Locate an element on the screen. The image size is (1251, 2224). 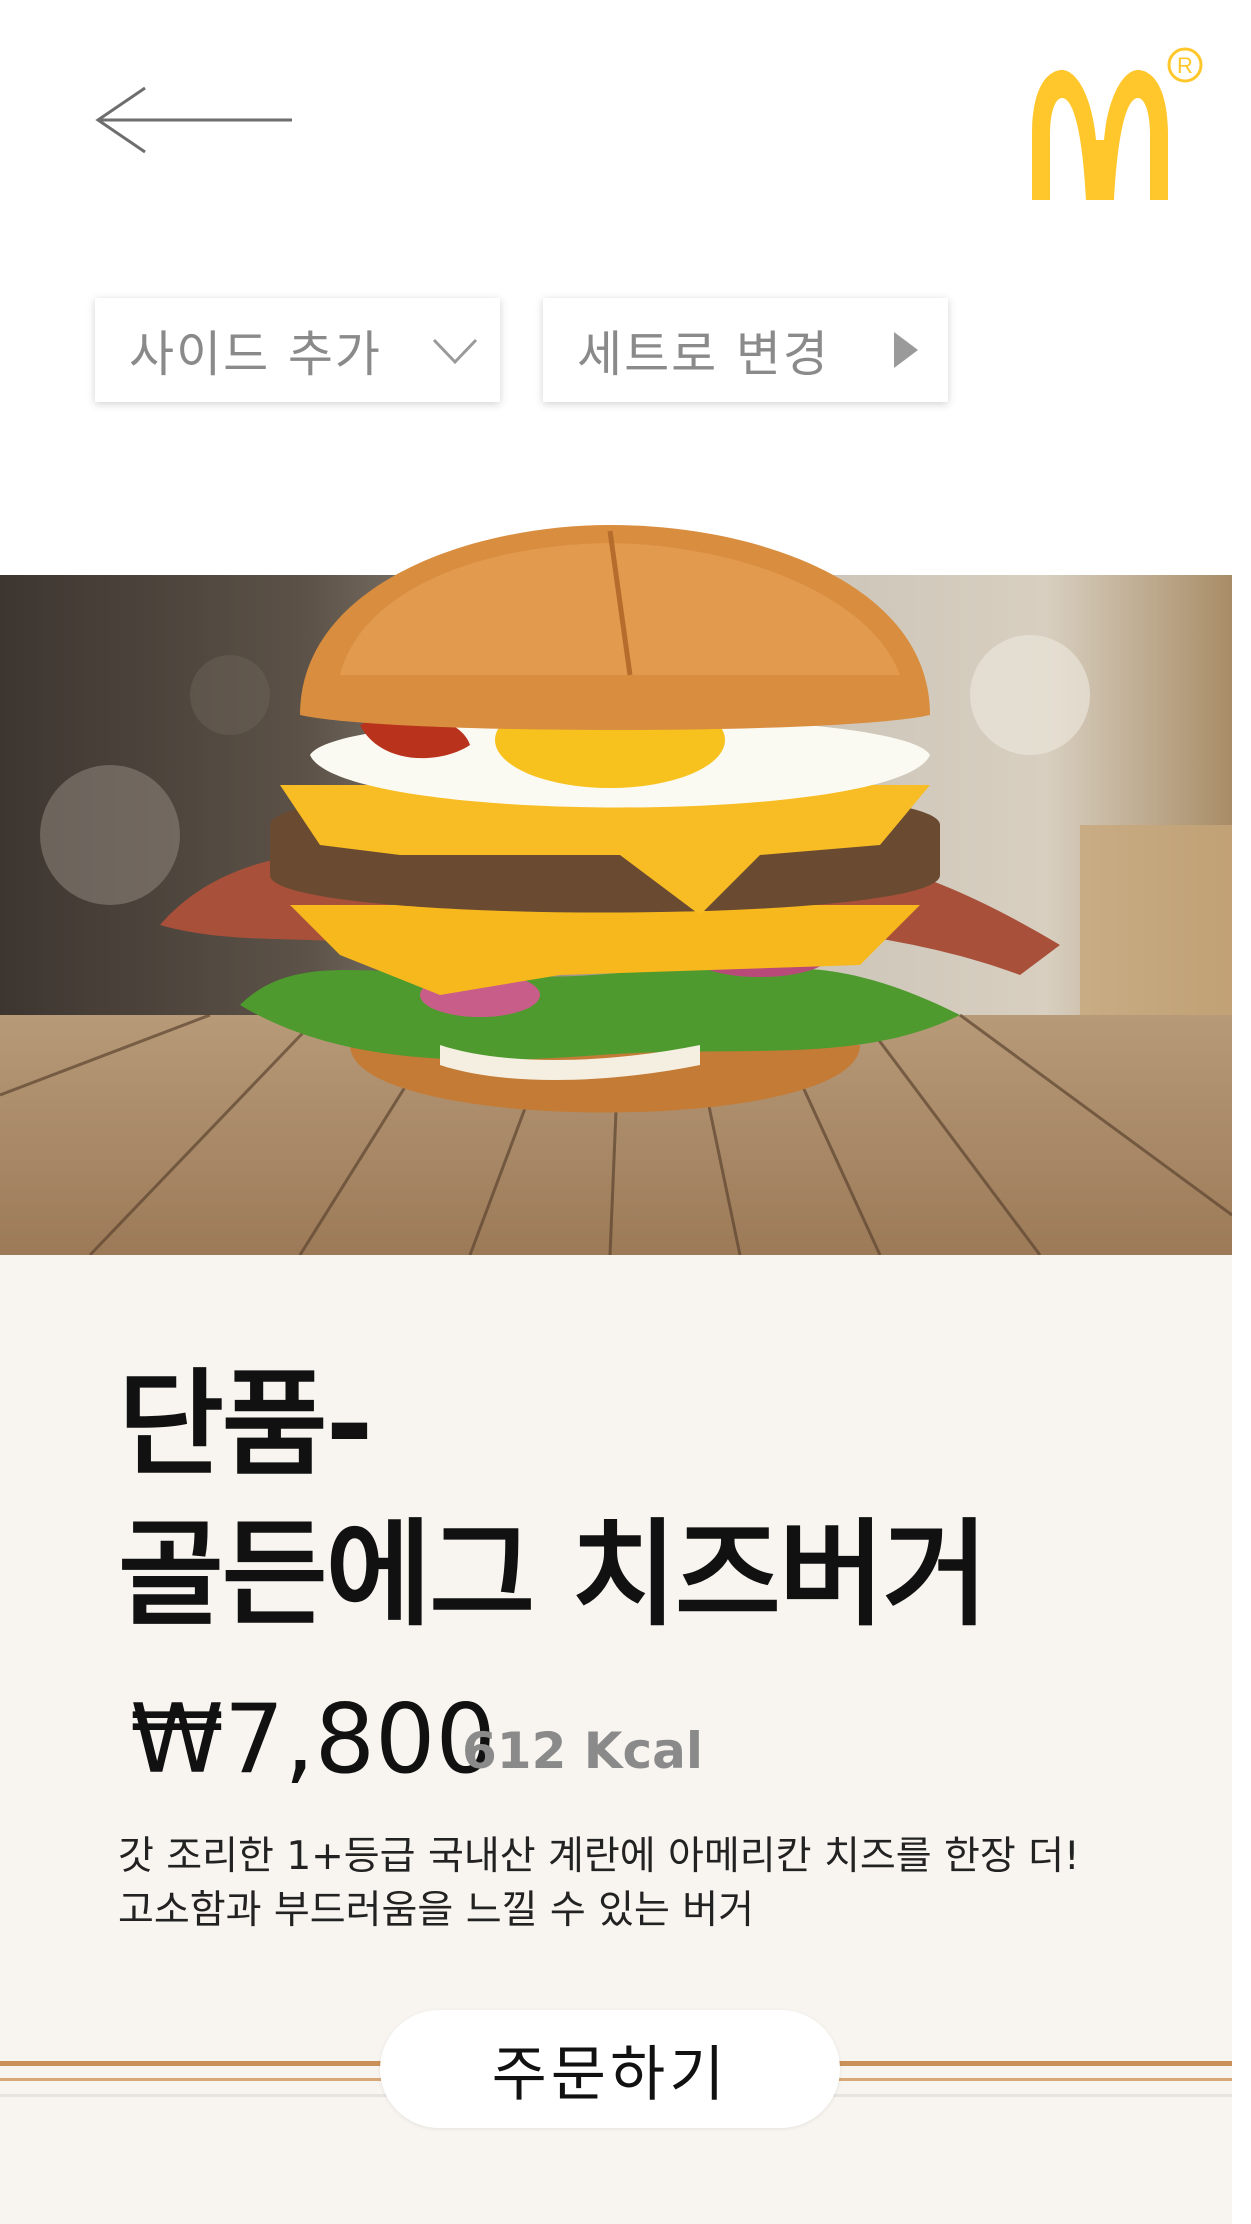
product-title: 단품- 골든에그 치즈버거 is located at coordinates (618, 1500).